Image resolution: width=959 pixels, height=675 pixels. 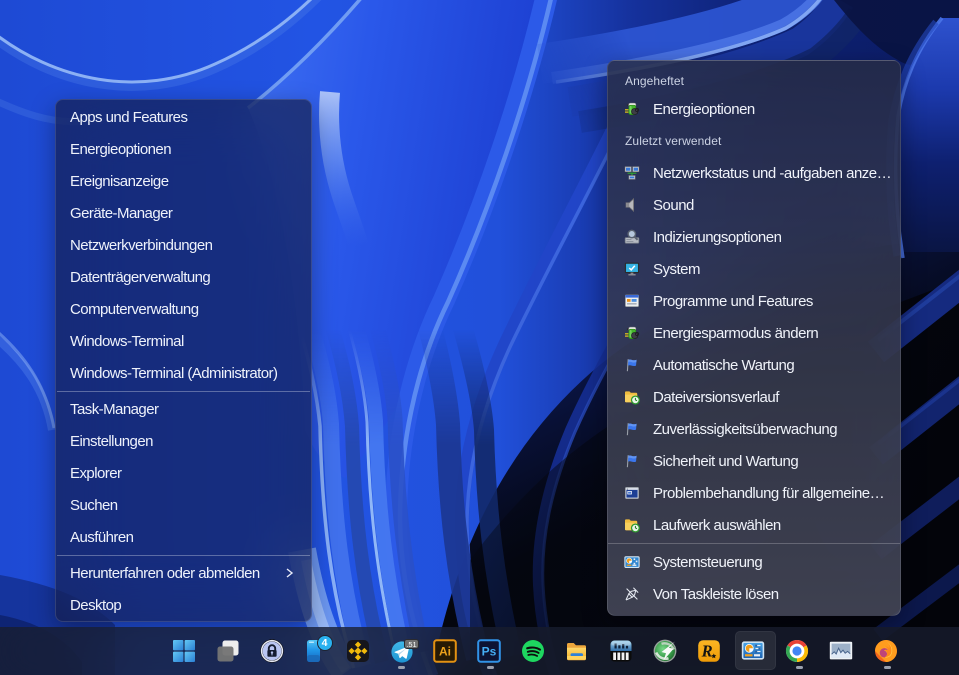 I want to click on svg-text: R, so click(x=706, y=651).